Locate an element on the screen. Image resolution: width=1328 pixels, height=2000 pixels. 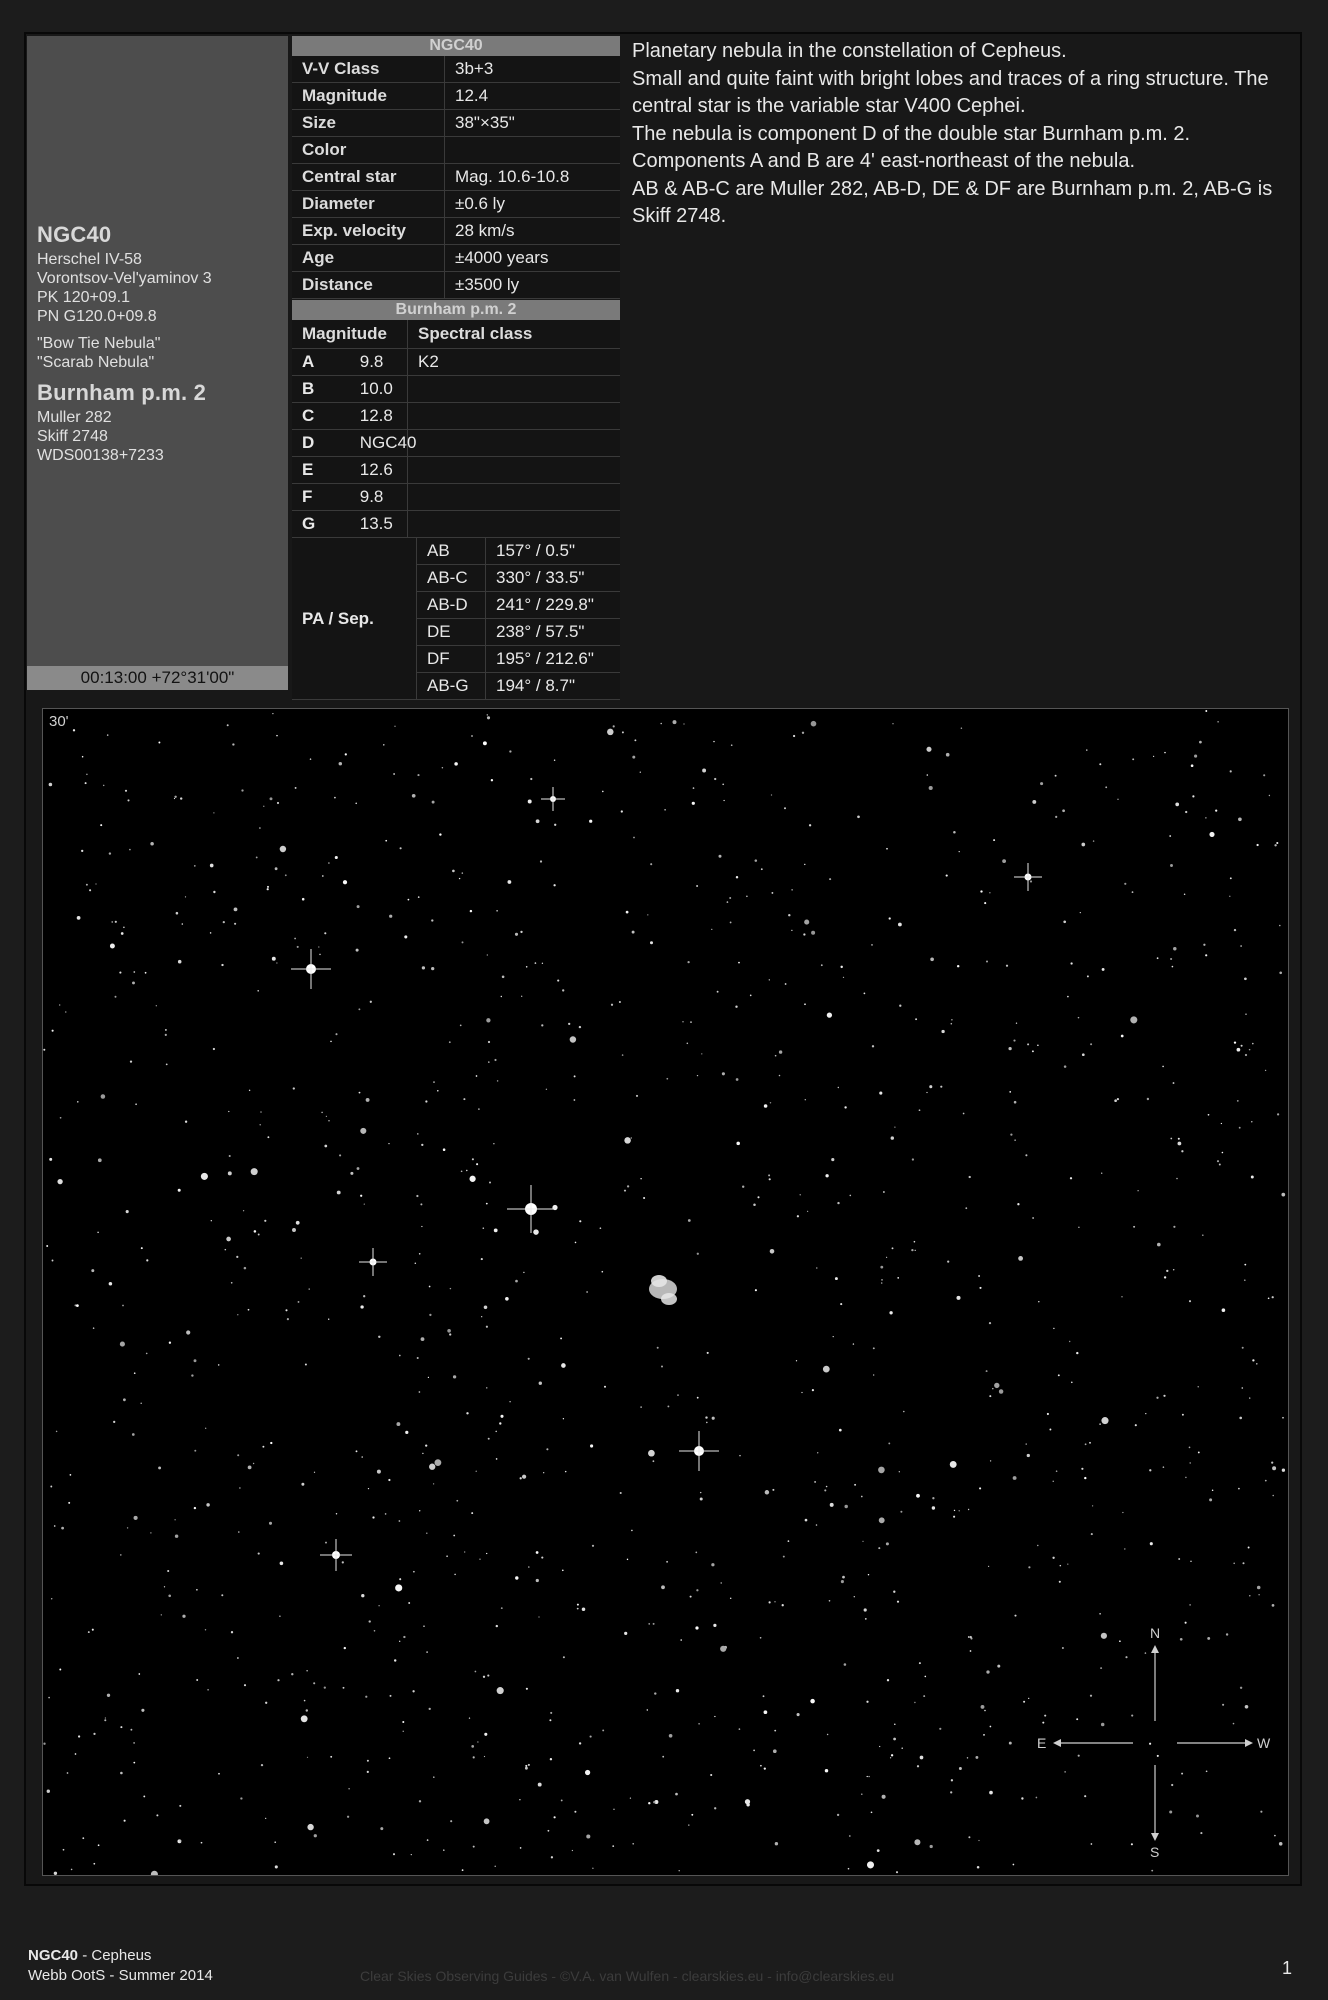
table-row: Age ±4000 years is located at coordinates (456, 258).